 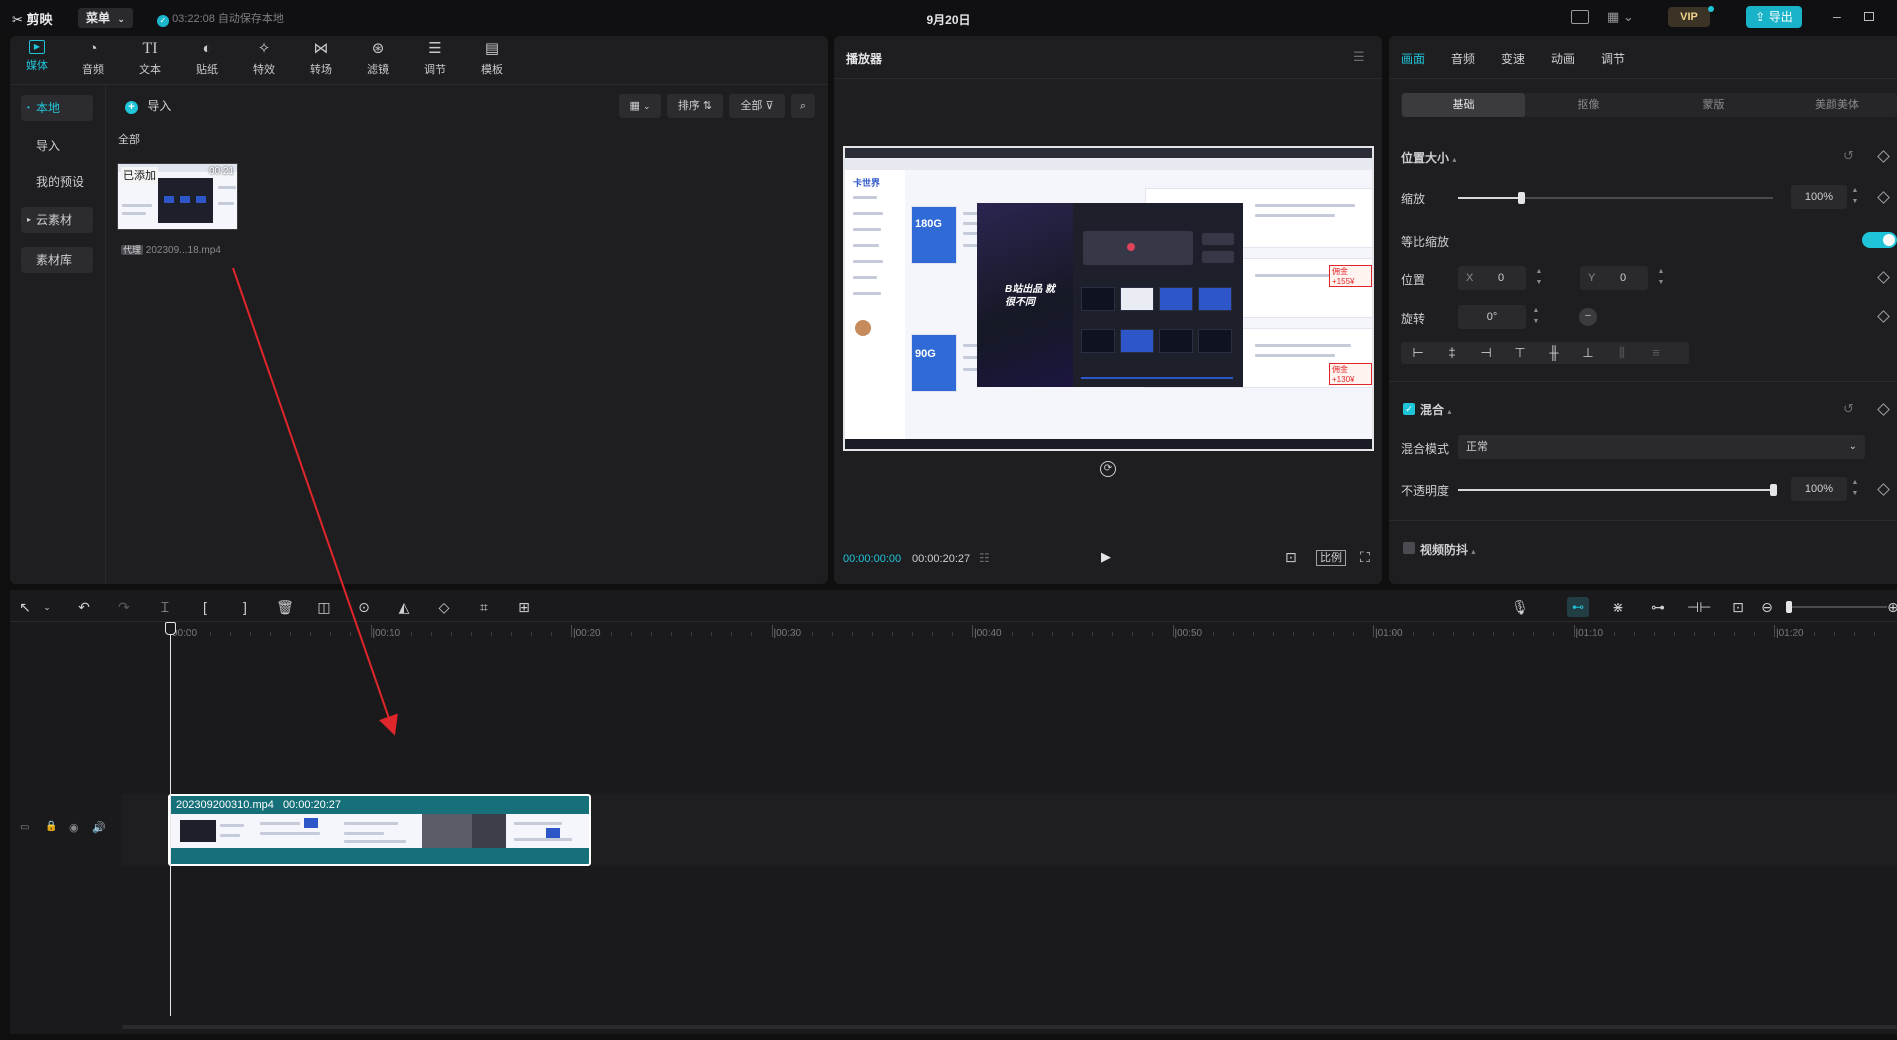 What do you see at coordinates (57, 108) in the screenshot?
I see `sidebar-item-local: • 本地` at bounding box center [57, 108].